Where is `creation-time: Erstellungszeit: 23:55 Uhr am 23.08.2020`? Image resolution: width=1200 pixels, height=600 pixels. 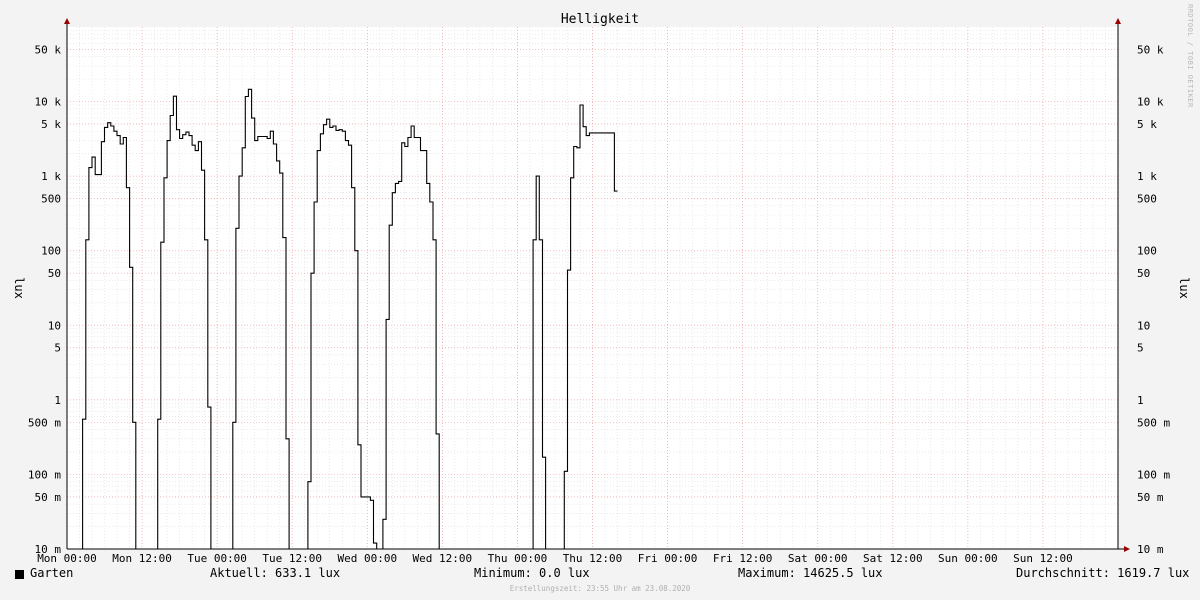
creation-time: Erstellungszeit: 23:55 Uhr am 23.08.2020 is located at coordinates (600, 588).